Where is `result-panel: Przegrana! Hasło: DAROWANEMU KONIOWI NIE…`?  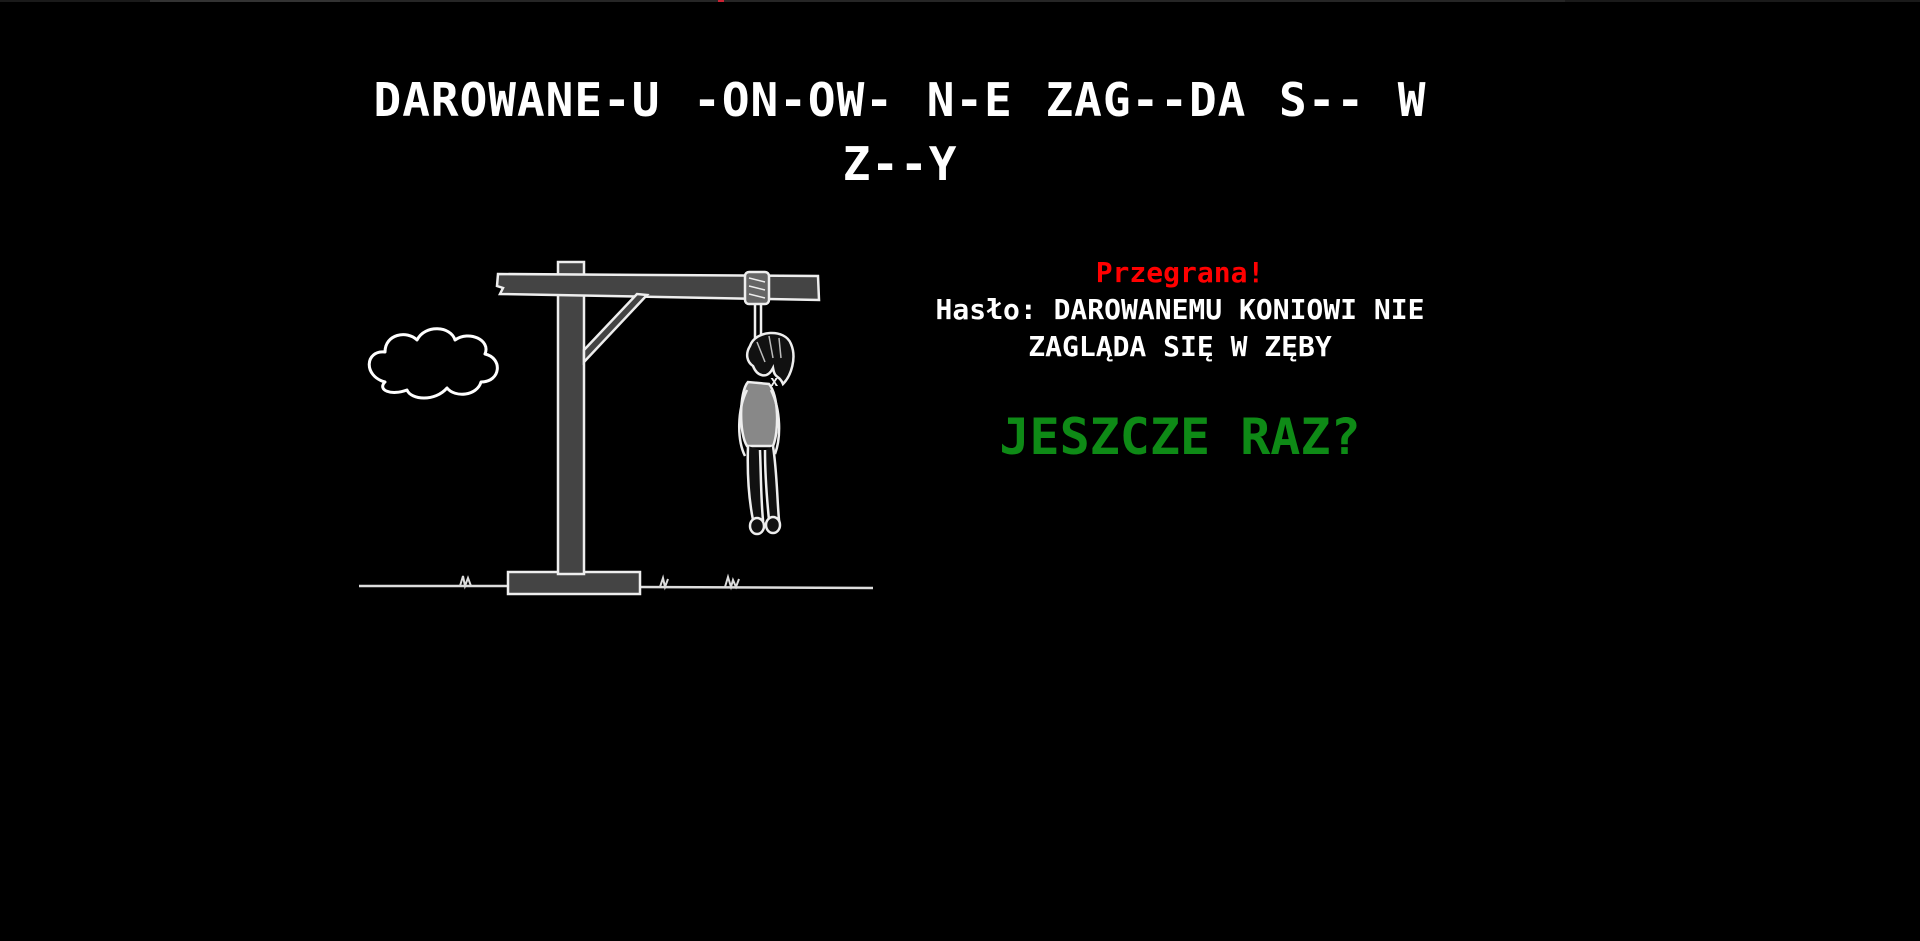
result-panel: Przegrana! Hasło: DAROWANEMU KONIOWI NIE… is located at coordinates (1180, 361).